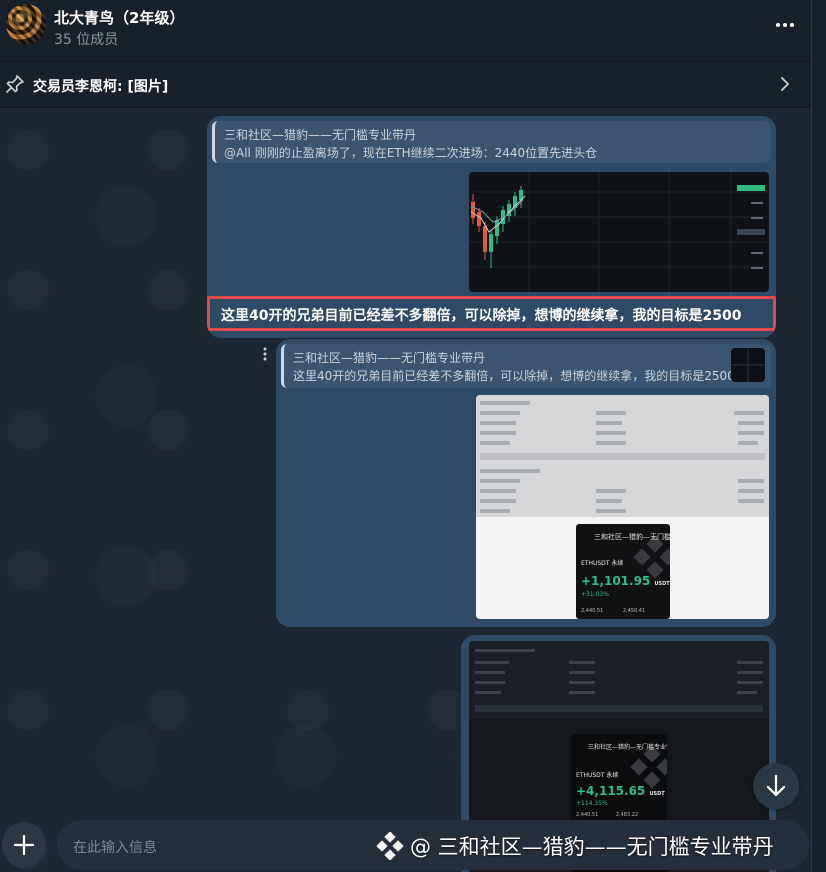  I want to click on arrow-down-icon, so click(776, 785).